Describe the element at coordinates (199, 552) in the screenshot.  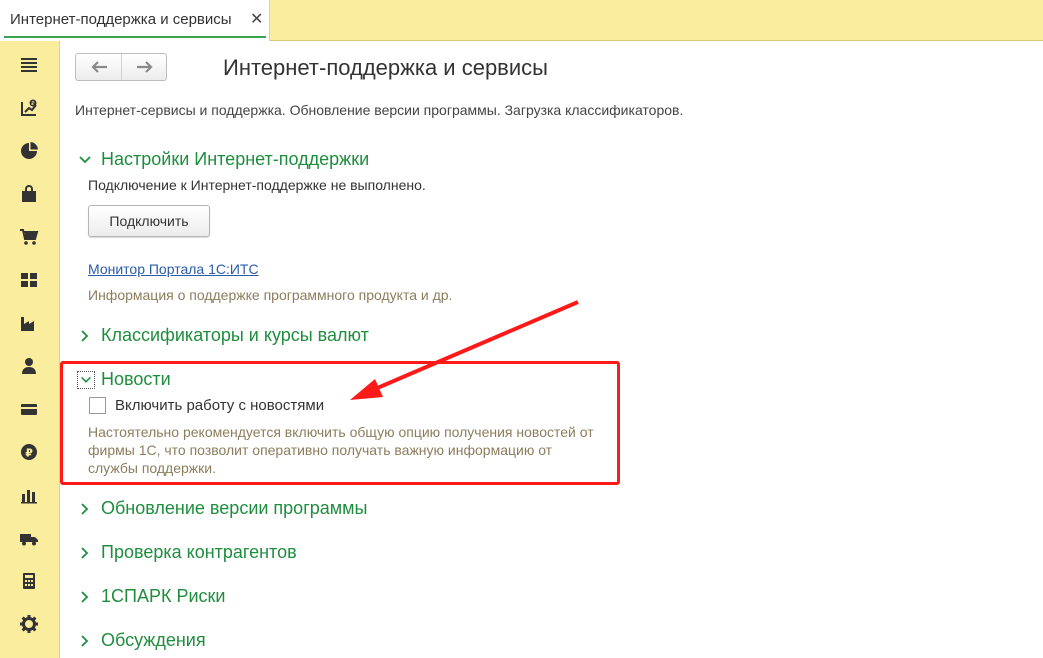
I see `section-title: Проверка контрагентов` at that location.